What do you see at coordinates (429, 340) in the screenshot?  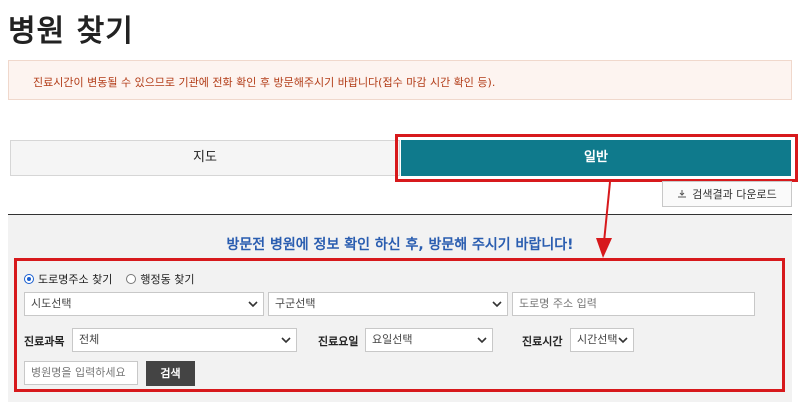 I see `day-select: 요일선택` at bounding box center [429, 340].